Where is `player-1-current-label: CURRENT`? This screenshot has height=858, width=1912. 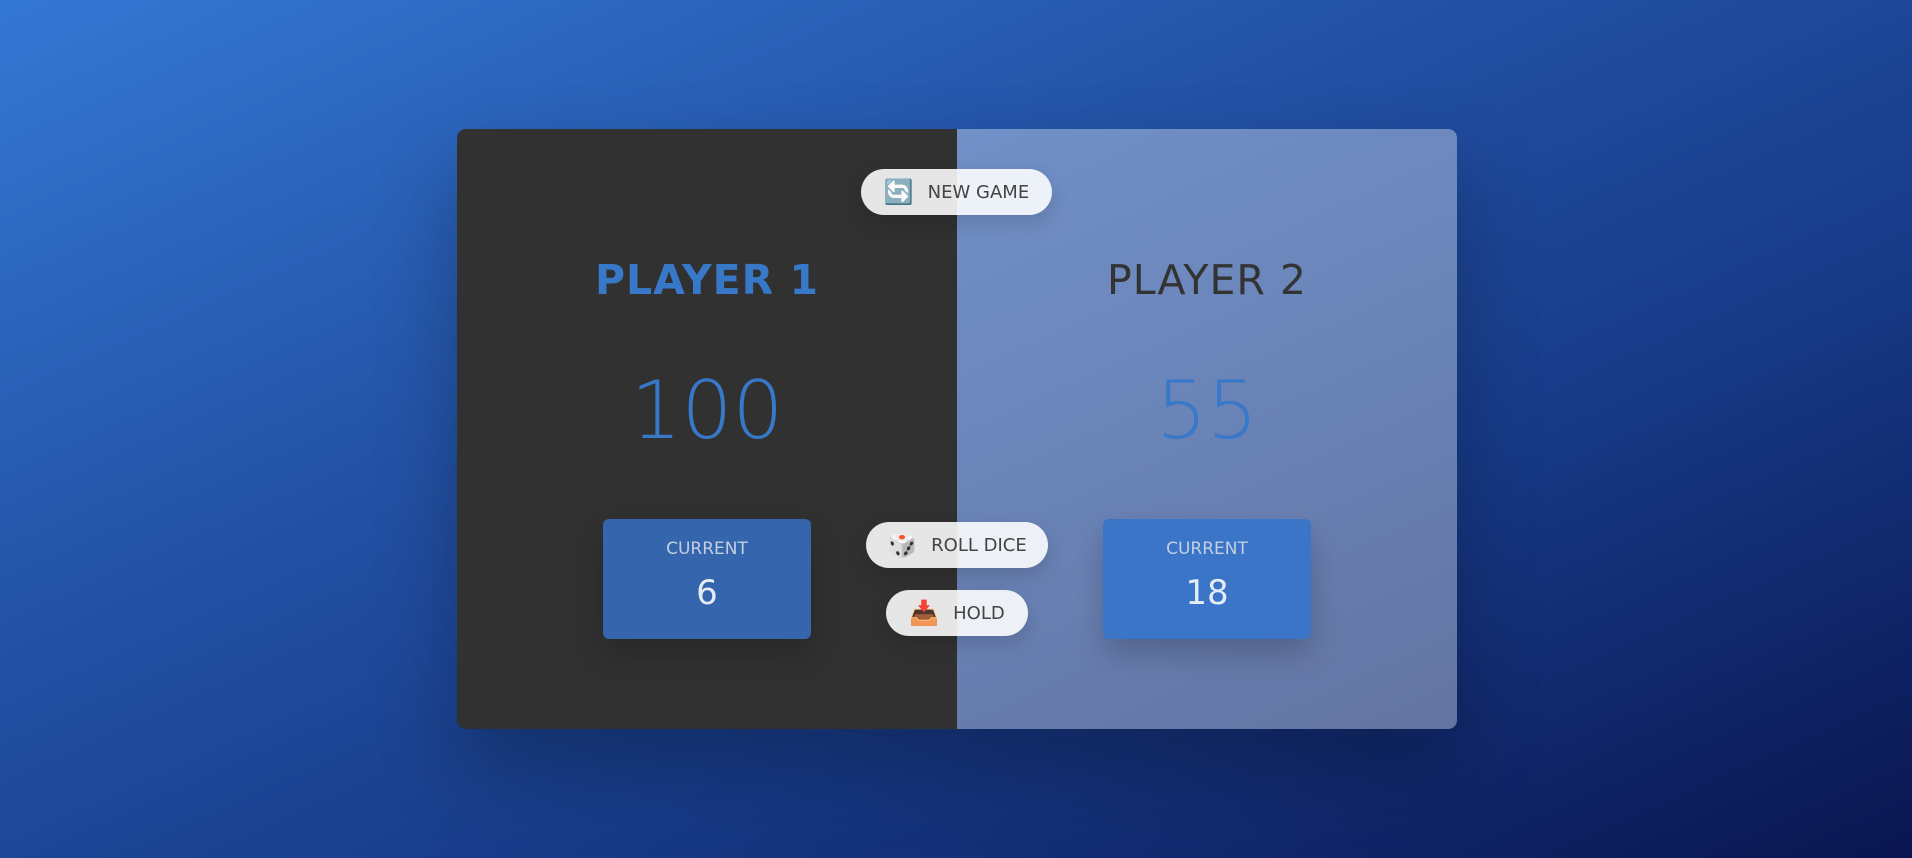 player-1-current-label: CURRENT is located at coordinates (707, 549).